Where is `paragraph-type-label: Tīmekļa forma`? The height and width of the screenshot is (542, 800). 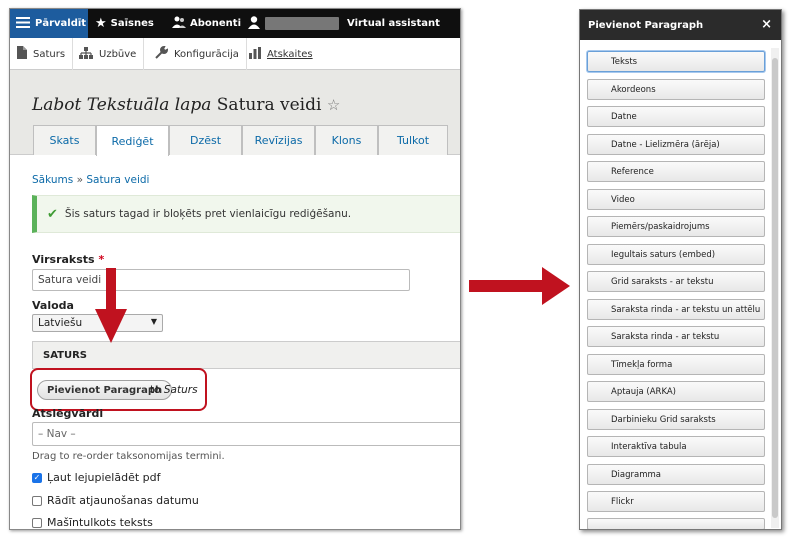
paragraph-type-label: Tīmekļa forma is located at coordinates (642, 364).